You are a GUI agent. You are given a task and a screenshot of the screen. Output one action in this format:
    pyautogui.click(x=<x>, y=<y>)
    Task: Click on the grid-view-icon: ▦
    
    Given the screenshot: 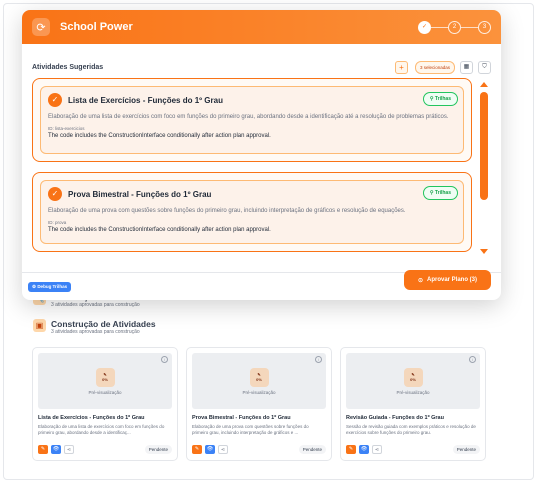 What is the action you would take?
    pyautogui.click(x=466, y=67)
    